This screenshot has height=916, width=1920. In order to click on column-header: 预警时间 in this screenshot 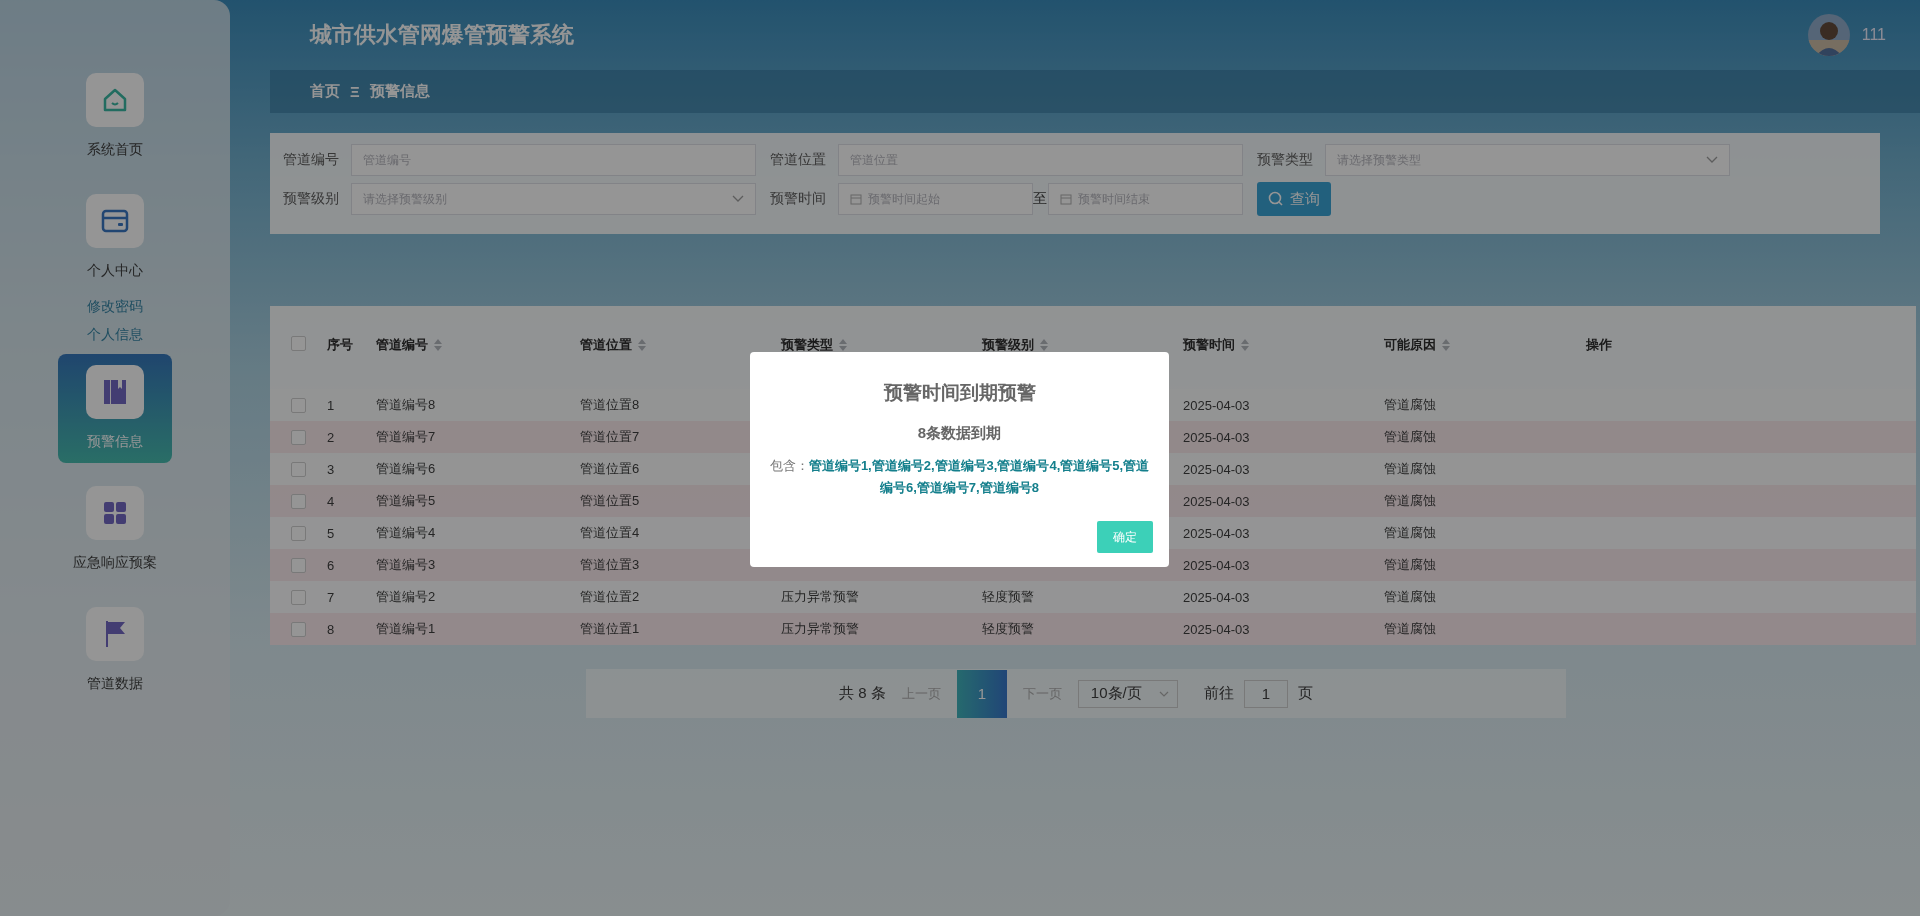, I will do `click(1216, 345)`.